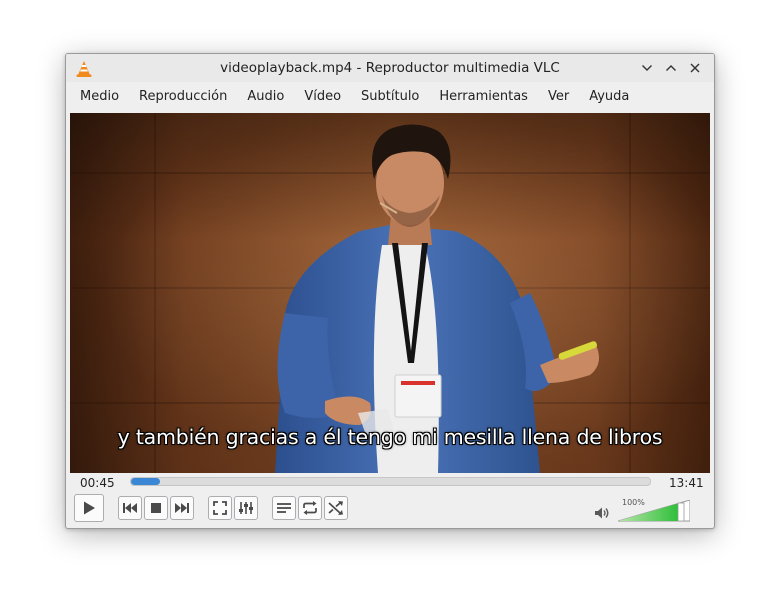 The height and width of the screenshot is (605, 778). I want to click on loop-icon, so click(310, 508).